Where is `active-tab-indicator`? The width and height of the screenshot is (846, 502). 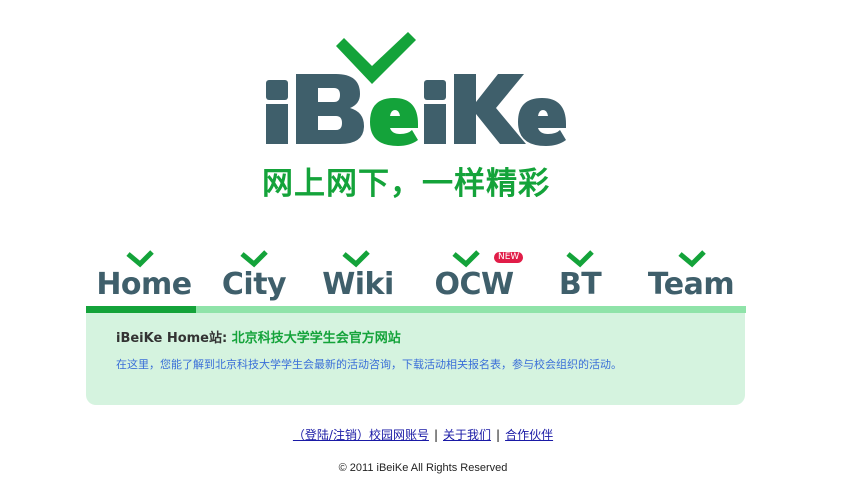 active-tab-indicator is located at coordinates (141, 309).